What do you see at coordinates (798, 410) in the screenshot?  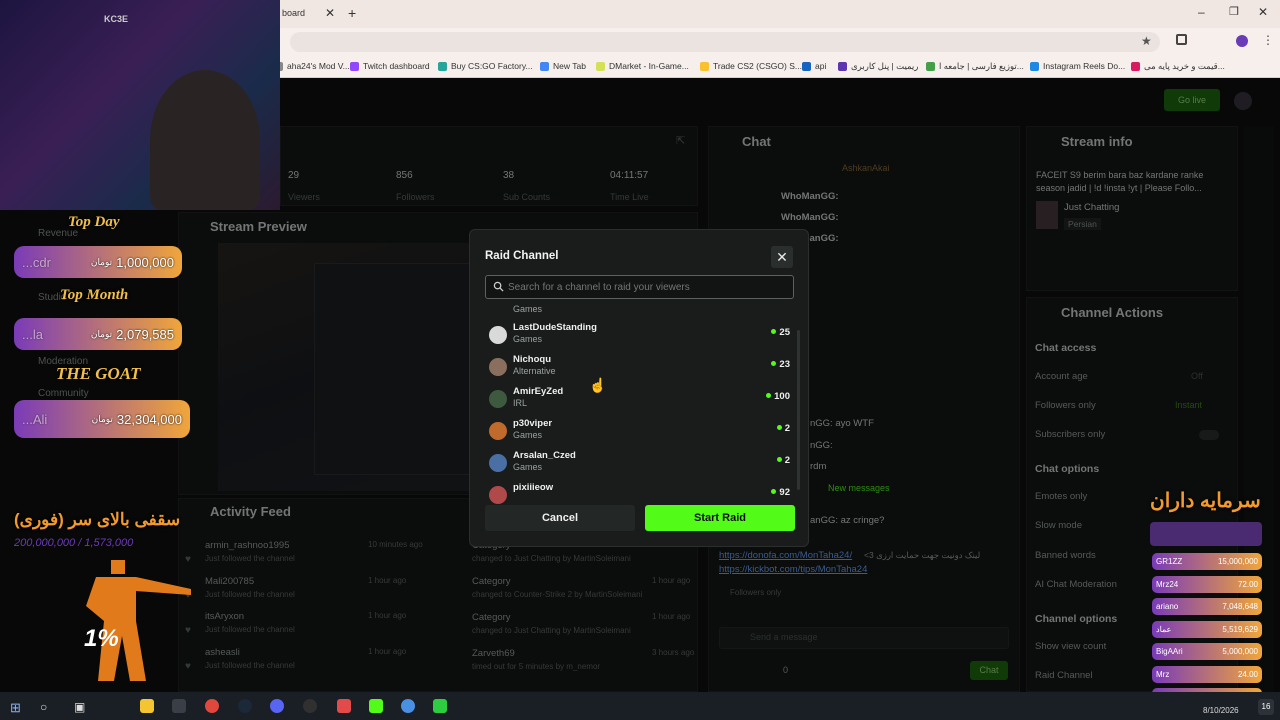 I see `list-scrollbar` at bounding box center [798, 410].